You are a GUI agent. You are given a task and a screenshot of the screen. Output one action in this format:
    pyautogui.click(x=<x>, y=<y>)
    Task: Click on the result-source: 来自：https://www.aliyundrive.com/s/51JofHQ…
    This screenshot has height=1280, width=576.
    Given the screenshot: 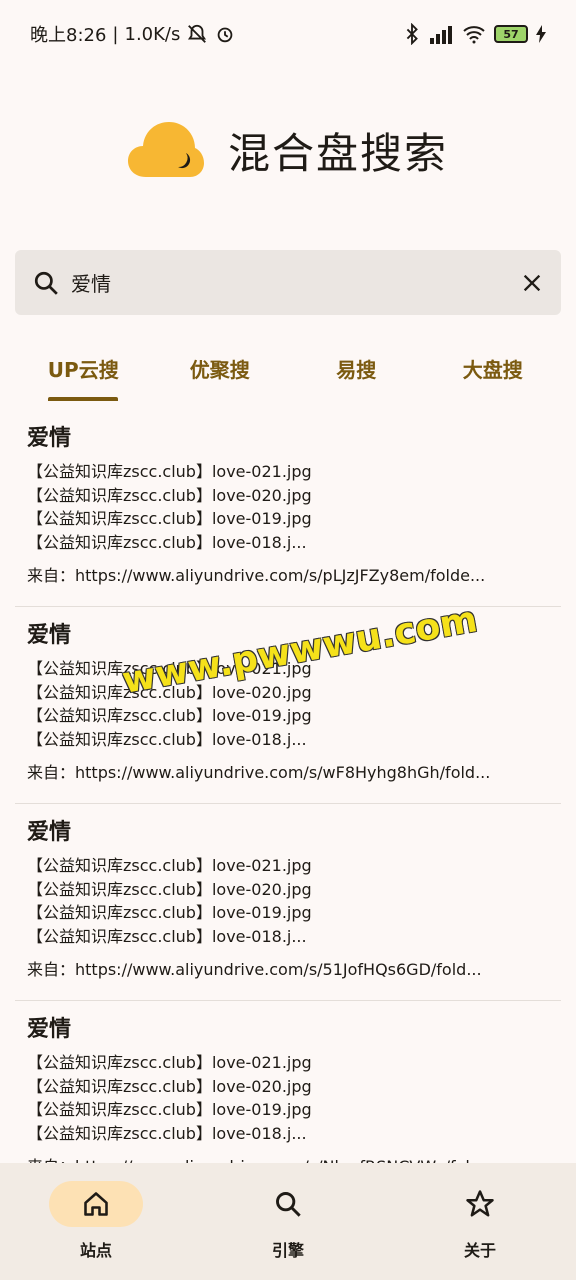 What is the action you would take?
    pyautogui.click(x=254, y=969)
    